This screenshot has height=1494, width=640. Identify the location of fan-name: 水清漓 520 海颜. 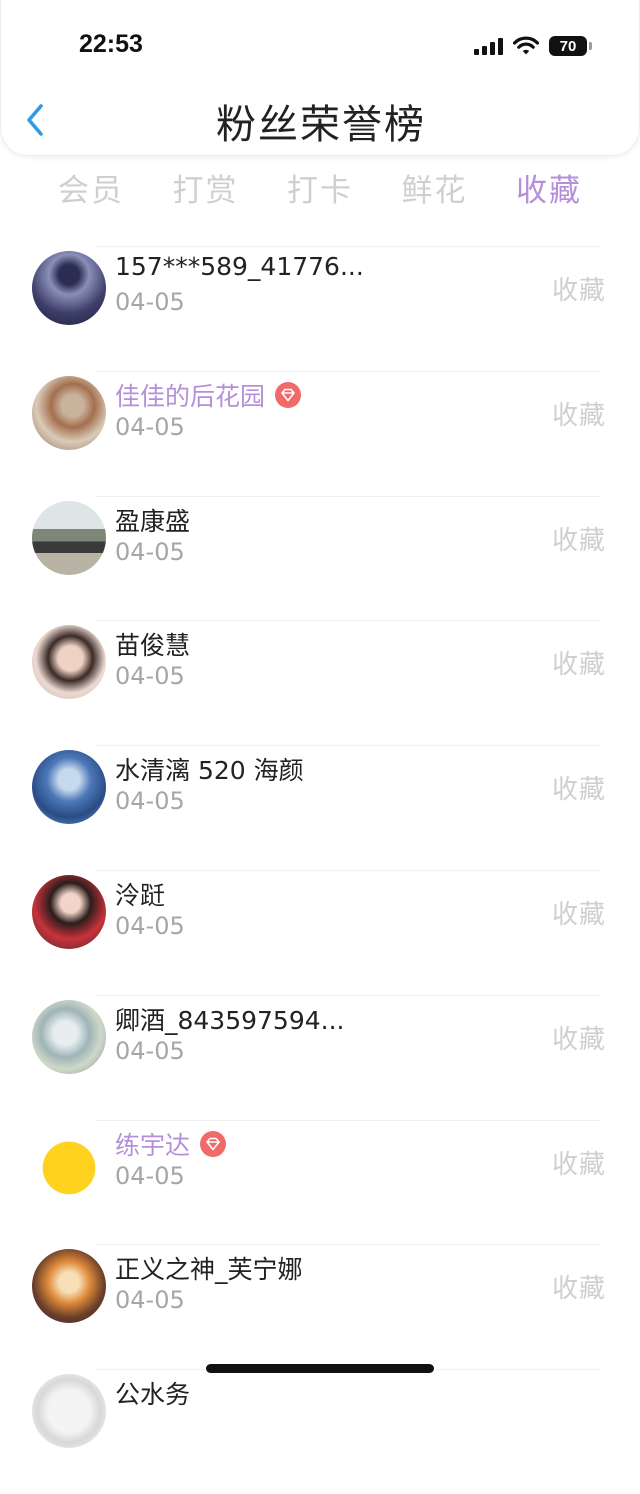
(209, 769).